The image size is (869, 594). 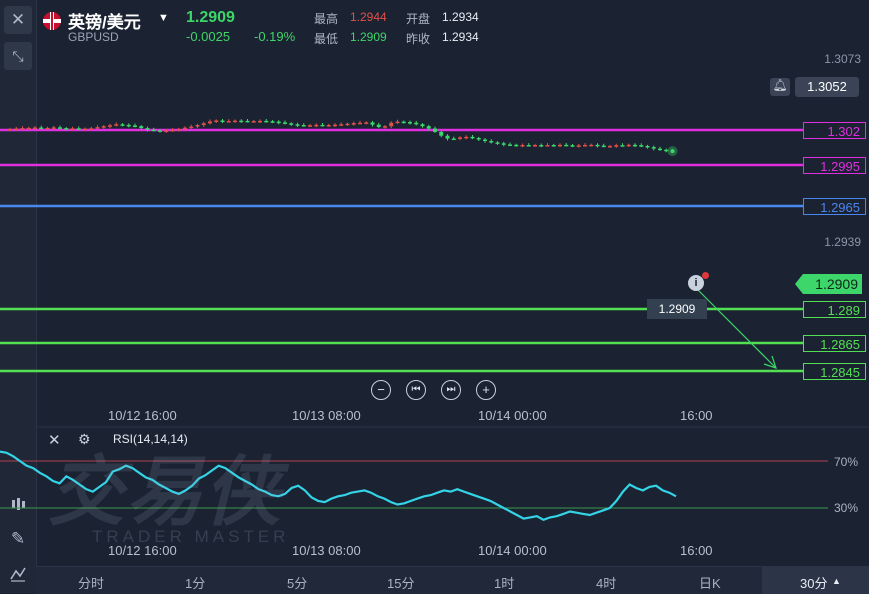 I want to click on open-value: 1.2934, so click(x=460, y=17).